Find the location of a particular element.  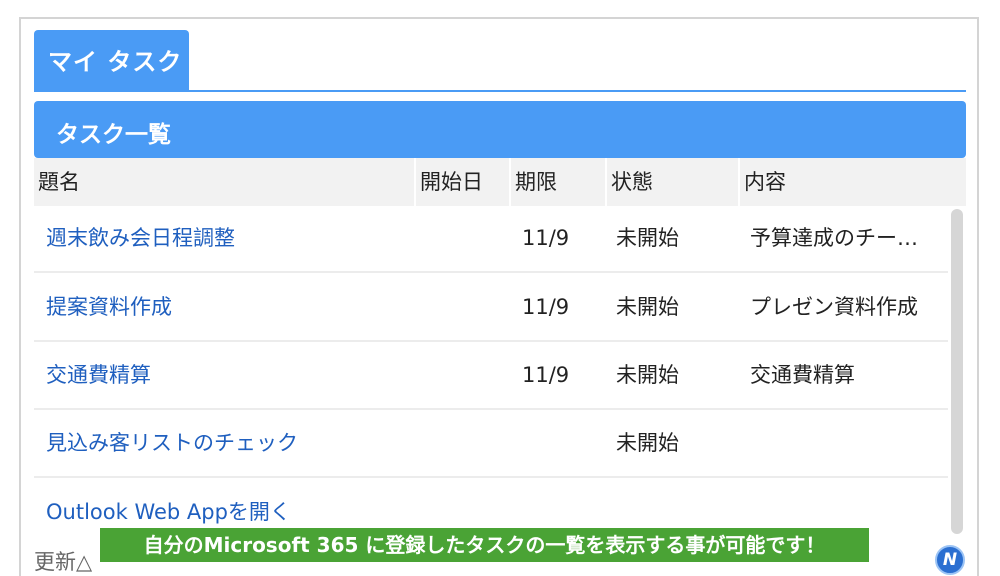

task-content: 交通費精算 is located at coordinates (802, 375).